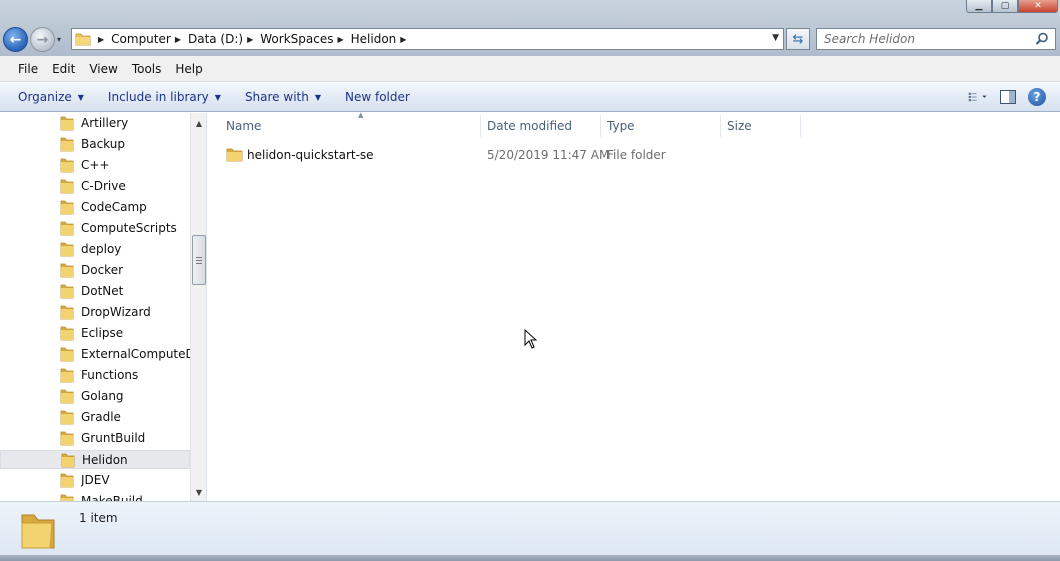 This screenshot has height=561, width=1060. I want to click on column-name-label: Name, so click(244, 126).